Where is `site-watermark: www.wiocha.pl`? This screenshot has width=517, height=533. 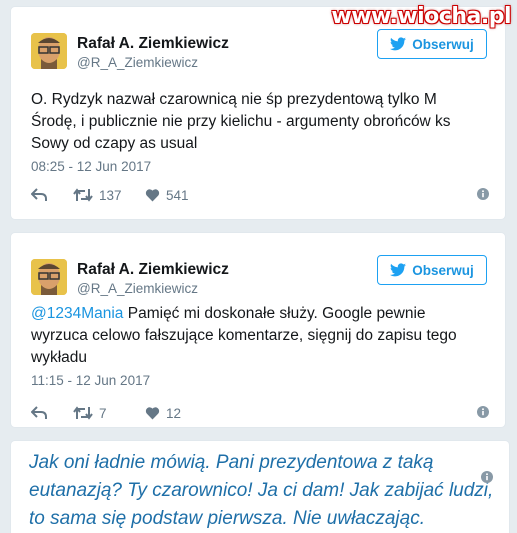
site-watermark: www.wiocha.pl is located at coordinates (421, 16).